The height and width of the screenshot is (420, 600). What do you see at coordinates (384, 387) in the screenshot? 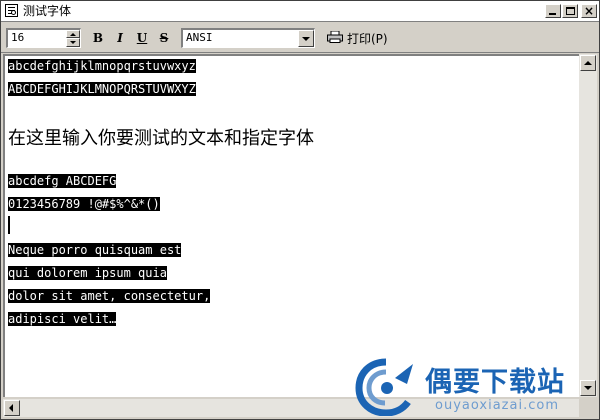
I see `watermark-logo-icon` at bounding box center [384, 387].